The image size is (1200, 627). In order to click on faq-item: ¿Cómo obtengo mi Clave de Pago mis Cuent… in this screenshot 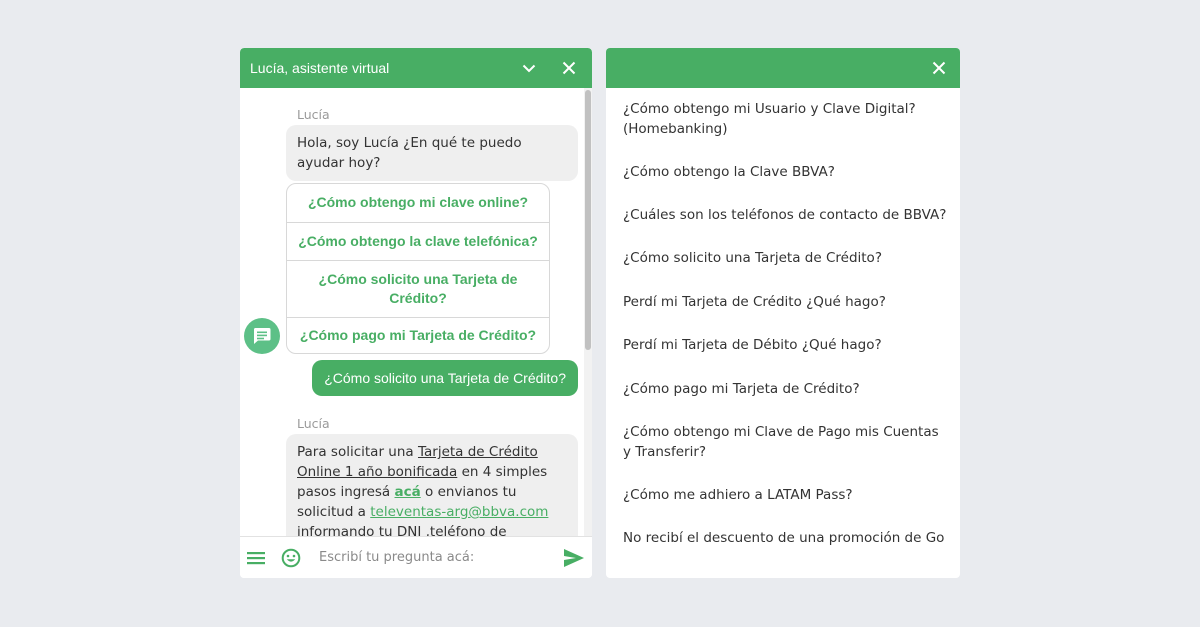, I will do `click(785, 442)`.